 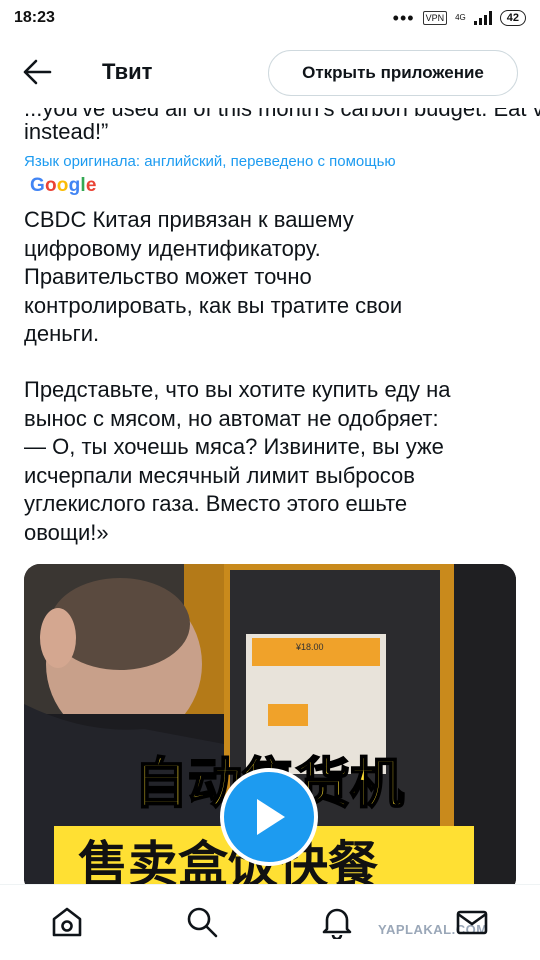 What do you see at coordinates (63, 185) in the screenshot?
I see `google-logo: Google` at bounding box center [63, 185].